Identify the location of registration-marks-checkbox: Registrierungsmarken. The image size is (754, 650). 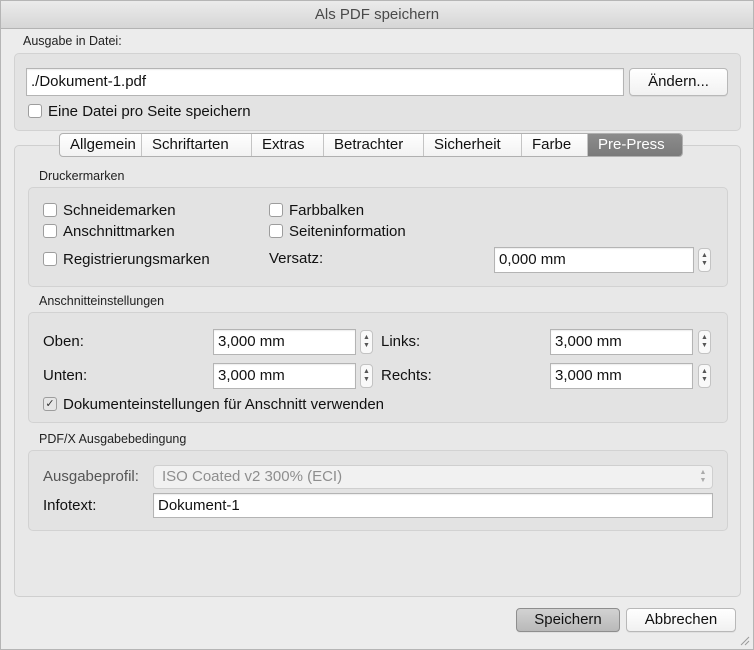
(126, 259).